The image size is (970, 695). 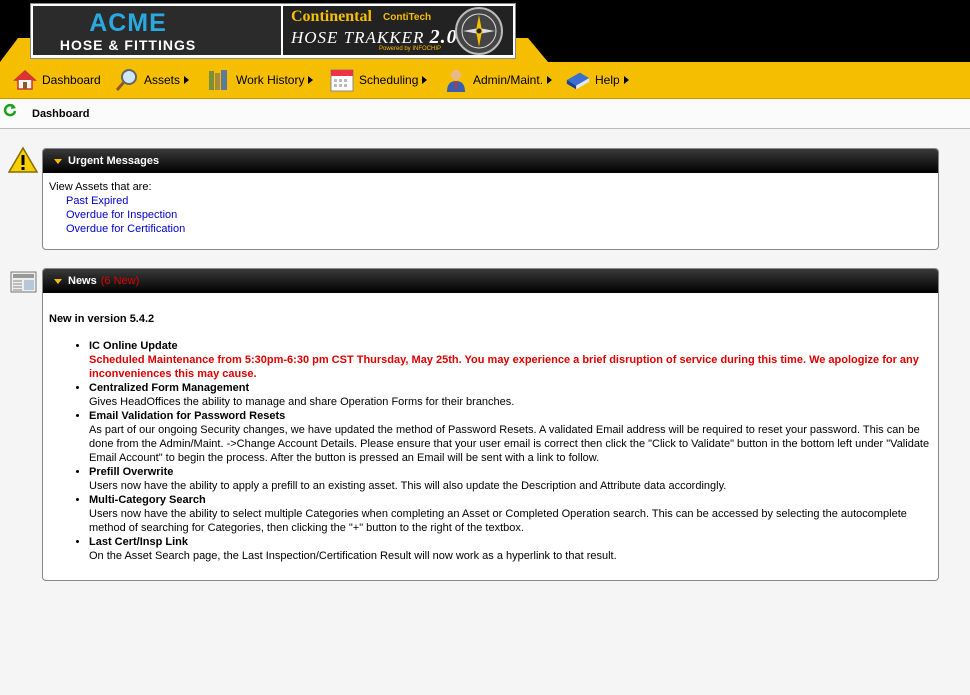 What do you see at coordinates (508, 80) in the screenshot?
I see `menu-label-admin-maint: Admin/Maint.` at bounding box center [508, 80].